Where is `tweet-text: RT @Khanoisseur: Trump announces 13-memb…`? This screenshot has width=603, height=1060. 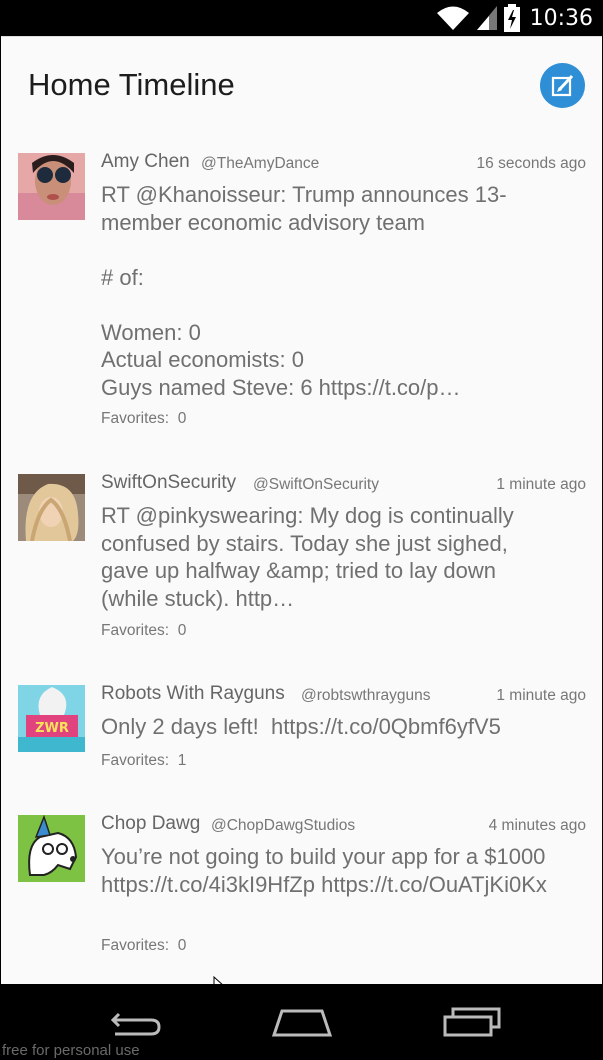
tweet-text: RT @Khanoisseur: Trump announces 13-memb… is located at coordinates (304, 291).